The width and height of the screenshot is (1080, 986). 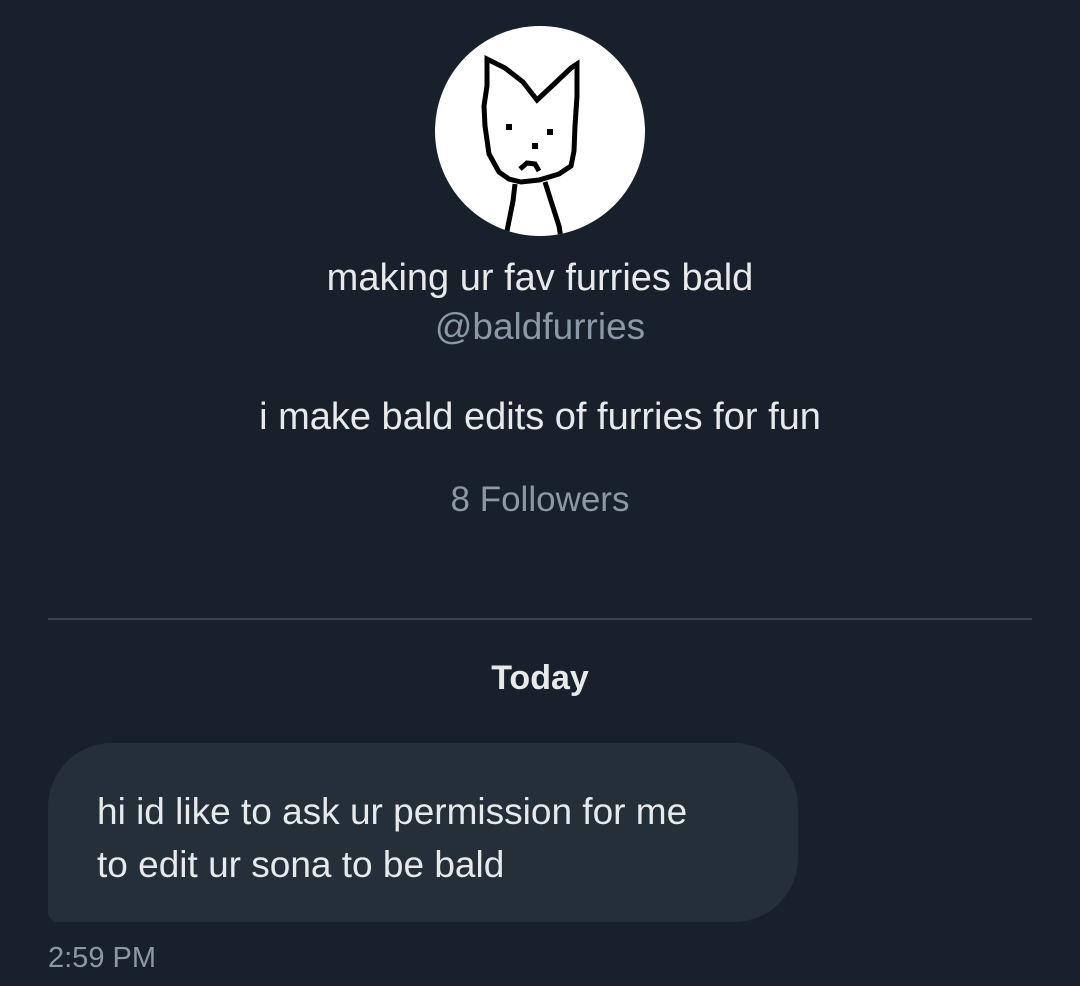 What do you see at coordinates (540, 619) in the screenshot?
I see `section-divider` at bounding box center [540, 619].